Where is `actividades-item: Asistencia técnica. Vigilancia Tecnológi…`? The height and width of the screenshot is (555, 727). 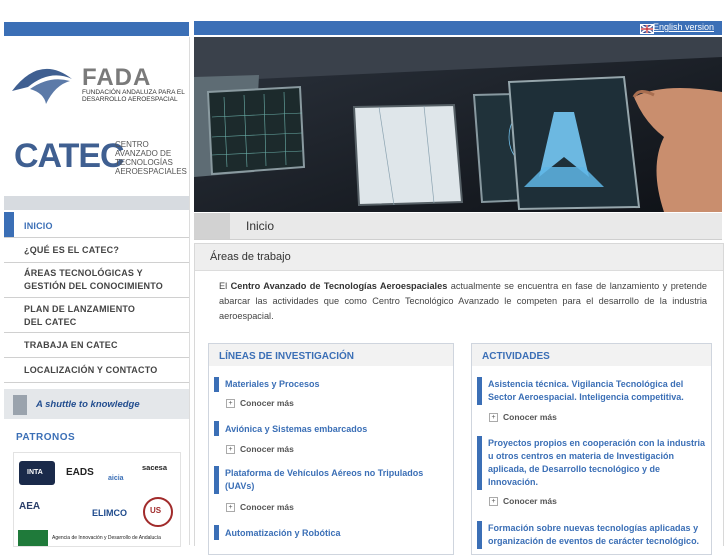
actividades-item: Asistencia técnica. Vigilancia Tecnológi… is located at coordinates (596, 391).